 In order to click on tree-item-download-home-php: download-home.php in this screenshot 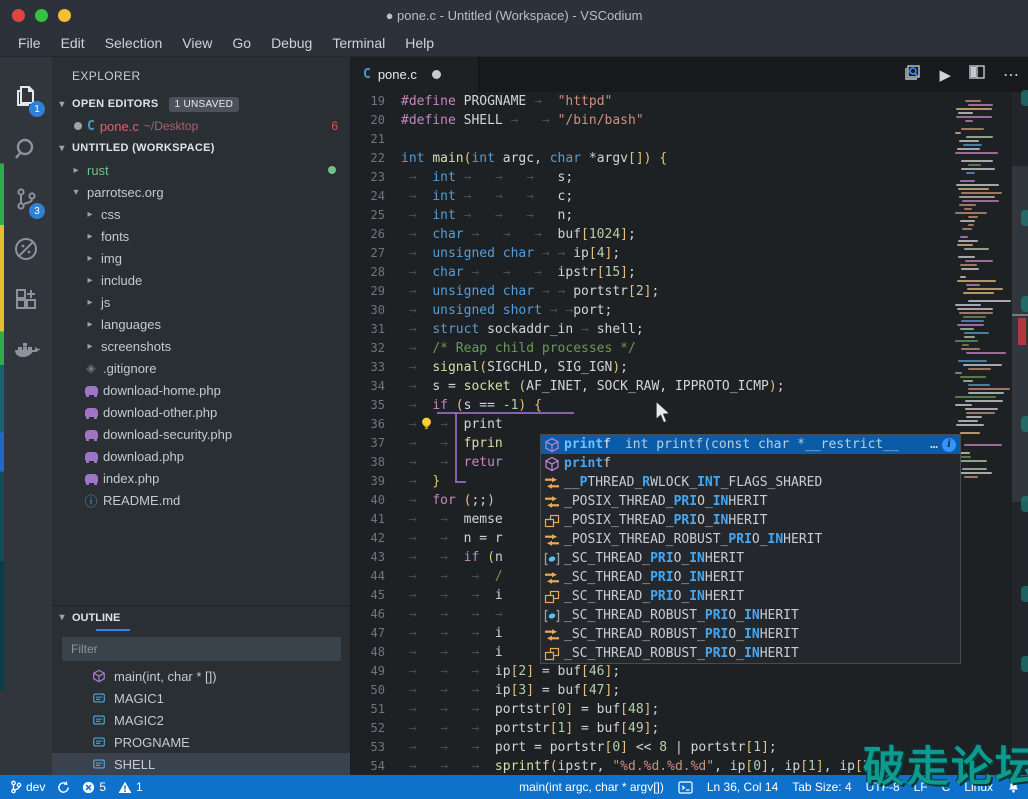, I will do `click(201, 390)`.